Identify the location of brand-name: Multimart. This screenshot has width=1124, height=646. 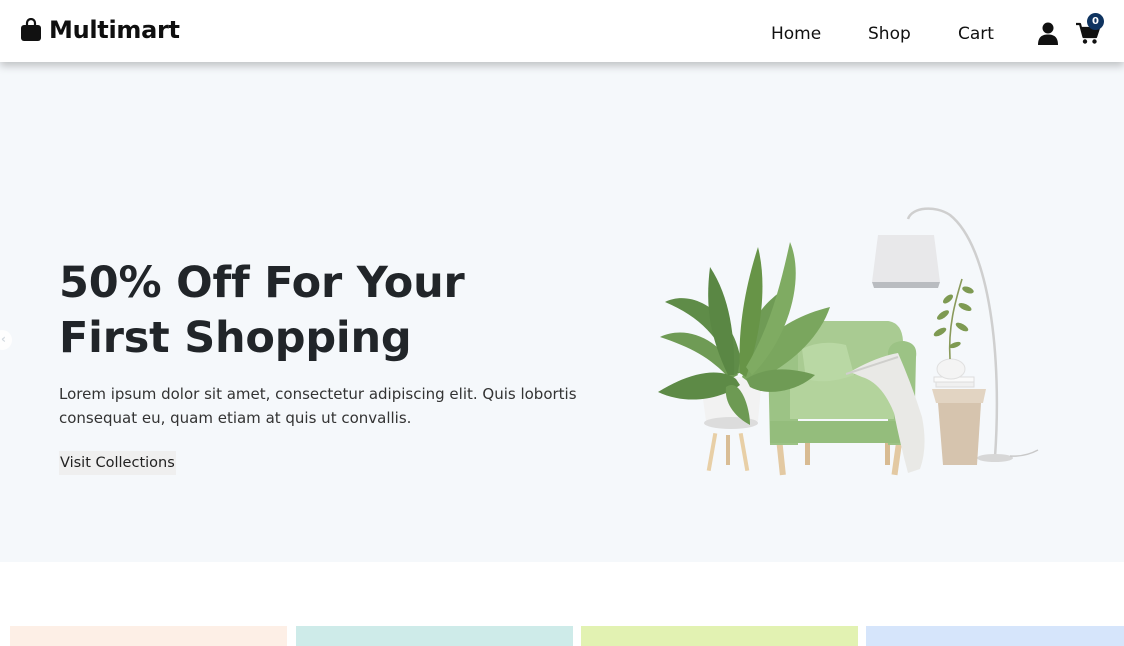
(114, 30).